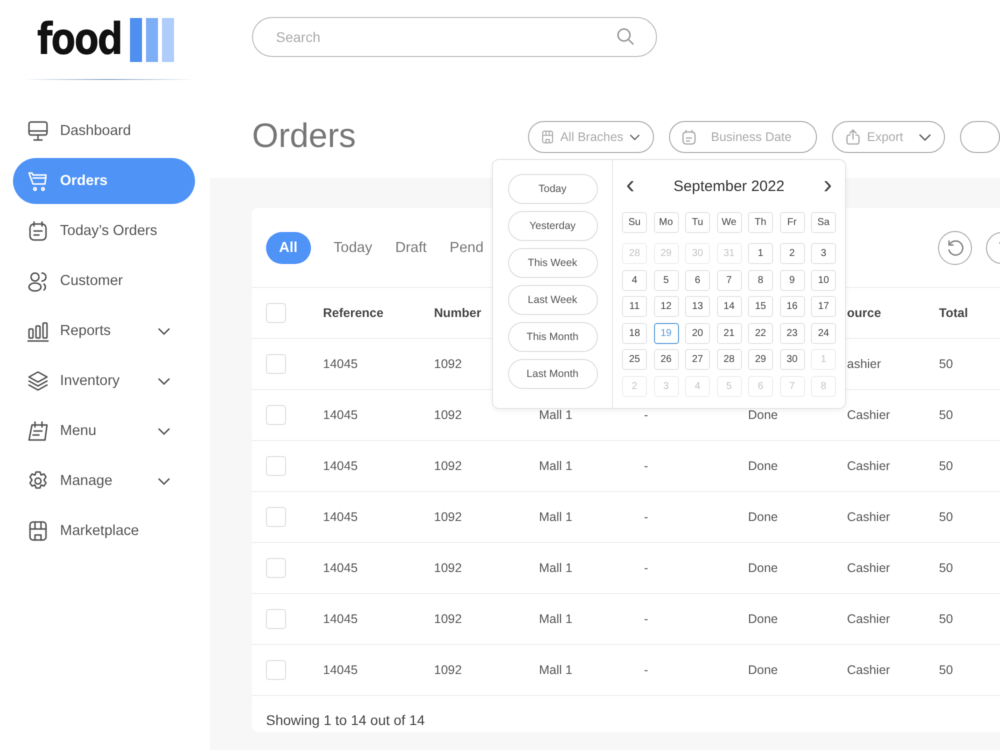 This screenshot has height=750, width=1000. What do you see at coordinates (634, 333) in the screenshot?
I see `calendar-day: 18` at bounding box center [634, 333].